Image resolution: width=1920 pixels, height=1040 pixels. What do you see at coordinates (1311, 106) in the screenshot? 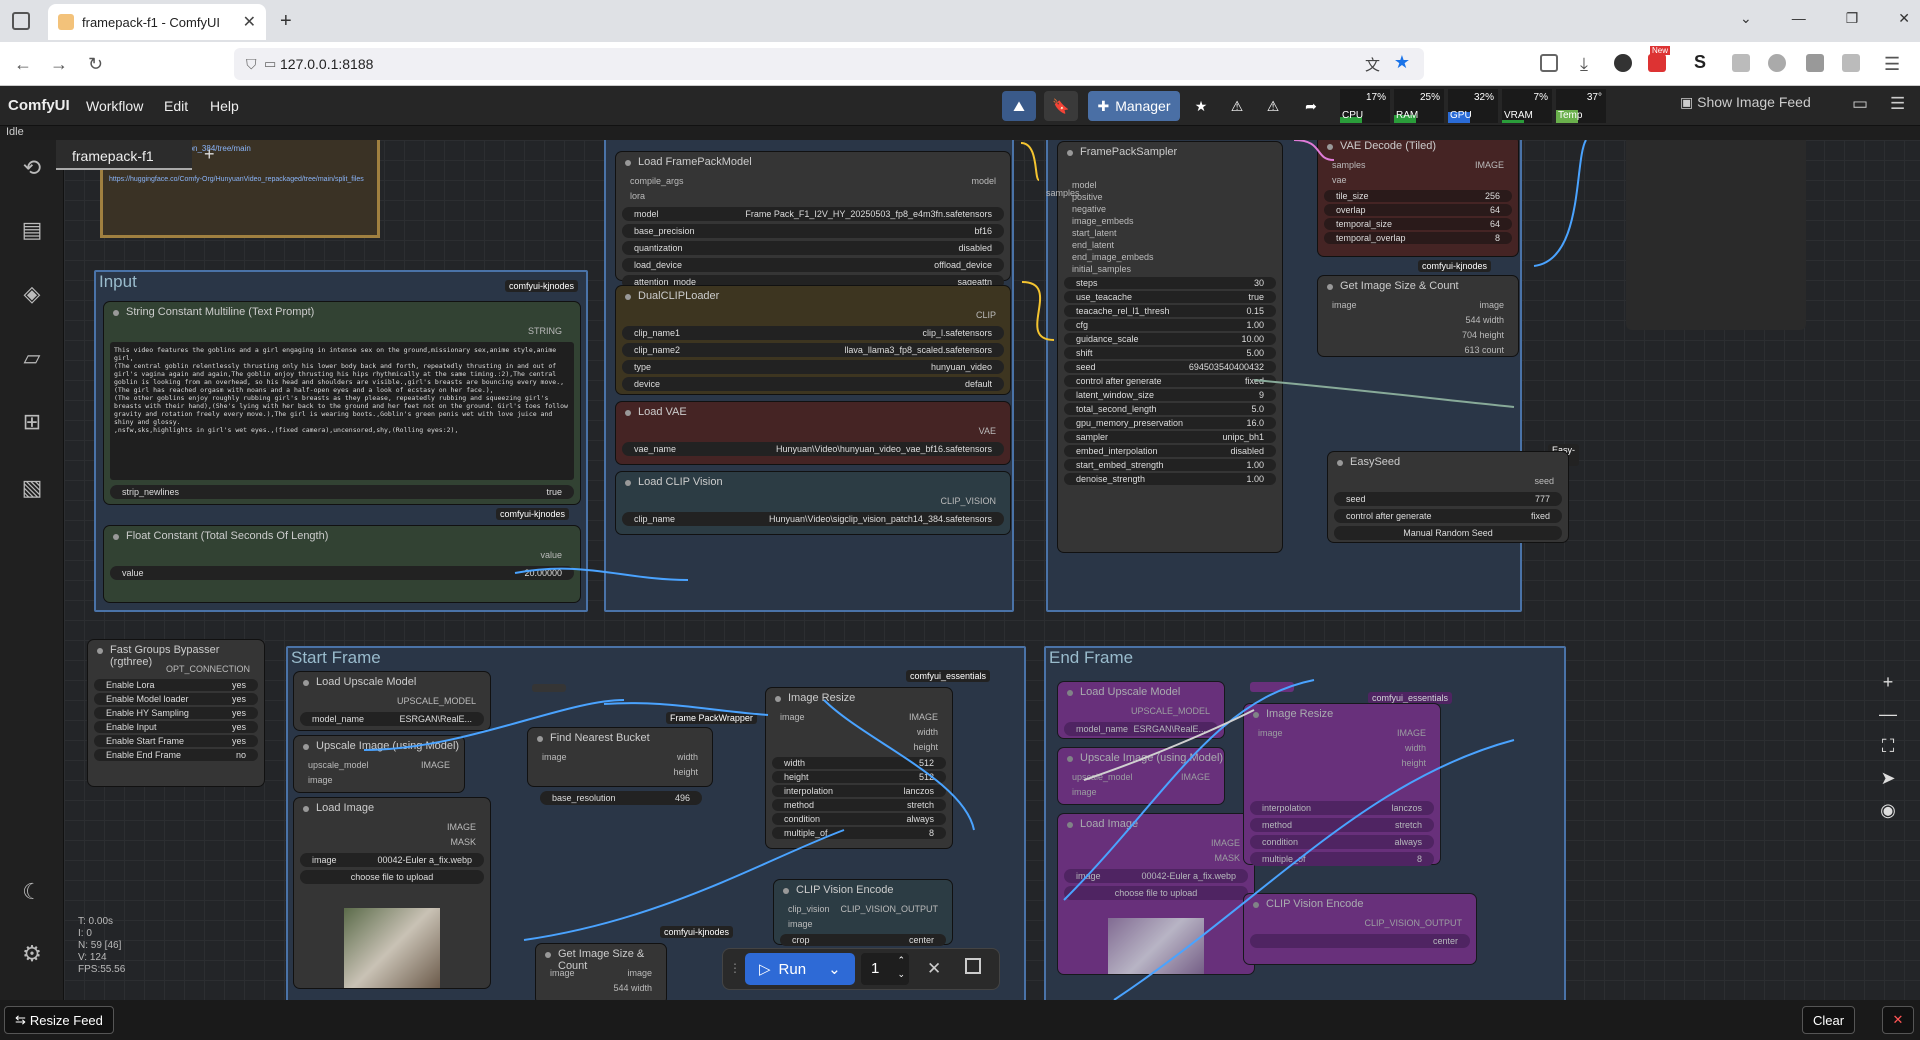
I see `share-button: ➦` at bounding box center [1311, 106].